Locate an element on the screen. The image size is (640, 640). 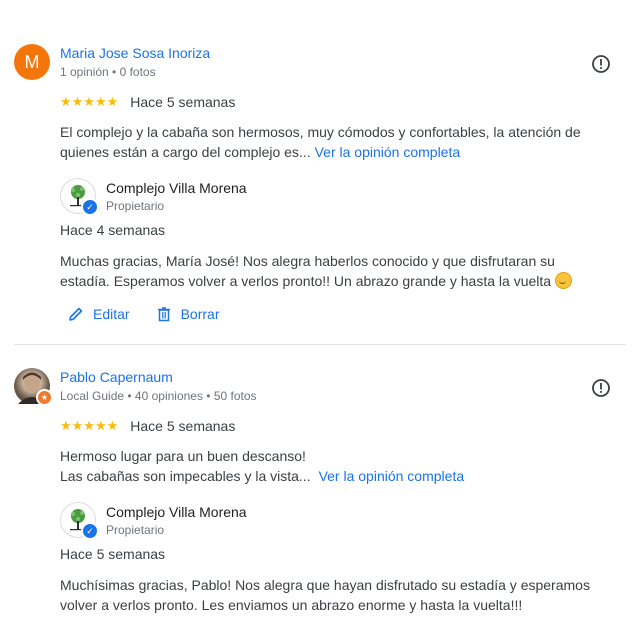
avatar: ★ is located at coordinates (33, 387).